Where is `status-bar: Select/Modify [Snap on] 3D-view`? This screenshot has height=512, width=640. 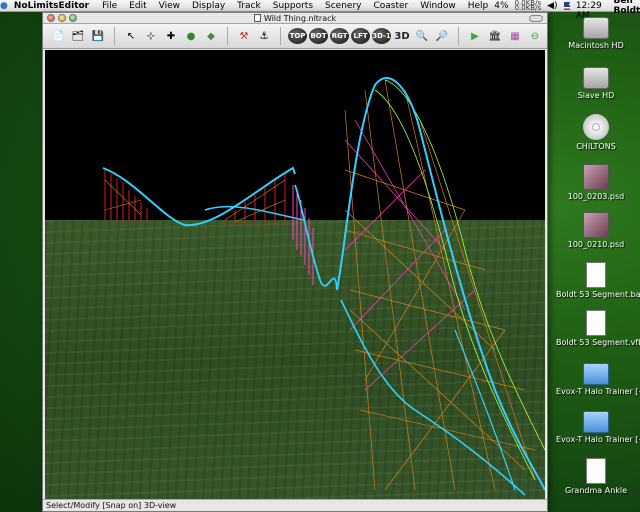 status-bar: Select/Modify [Snap on] 3D-view is located at coordinates (295, 505).